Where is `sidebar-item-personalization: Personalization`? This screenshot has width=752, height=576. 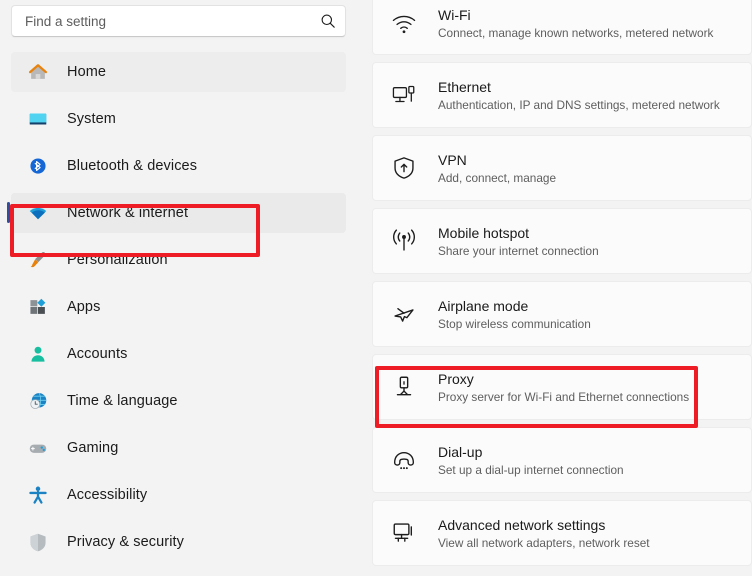
sidebar-item-personalization: Personalization is located at coordinates (178, 260).